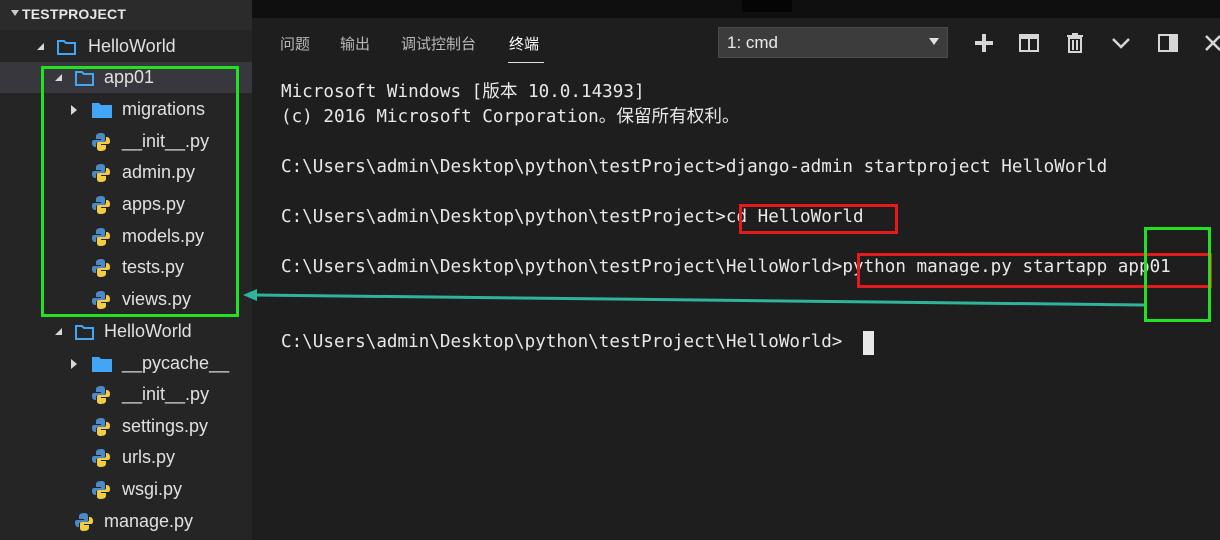 The height and width of the screenshot is (540, 1220). What do you see at coordinates (1211, 43) in the screenshot?
I see `close-icon` at bounding box center [1211, 43].